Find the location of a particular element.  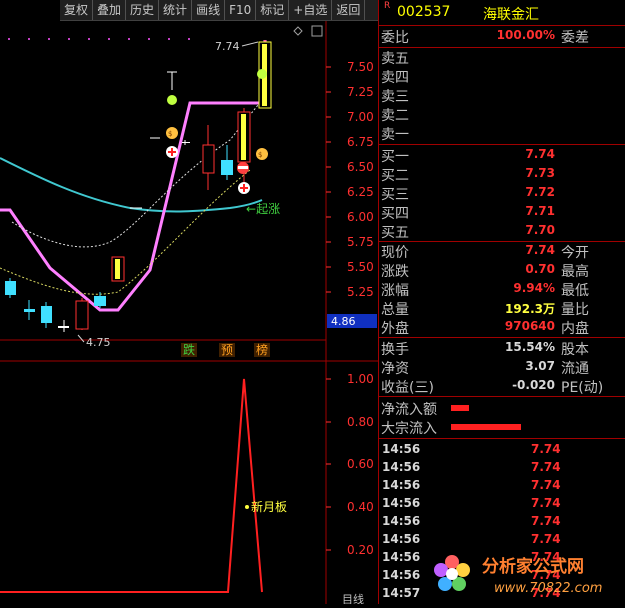

bid-row: 买三 7.72 is located at coordinates (502, 193).